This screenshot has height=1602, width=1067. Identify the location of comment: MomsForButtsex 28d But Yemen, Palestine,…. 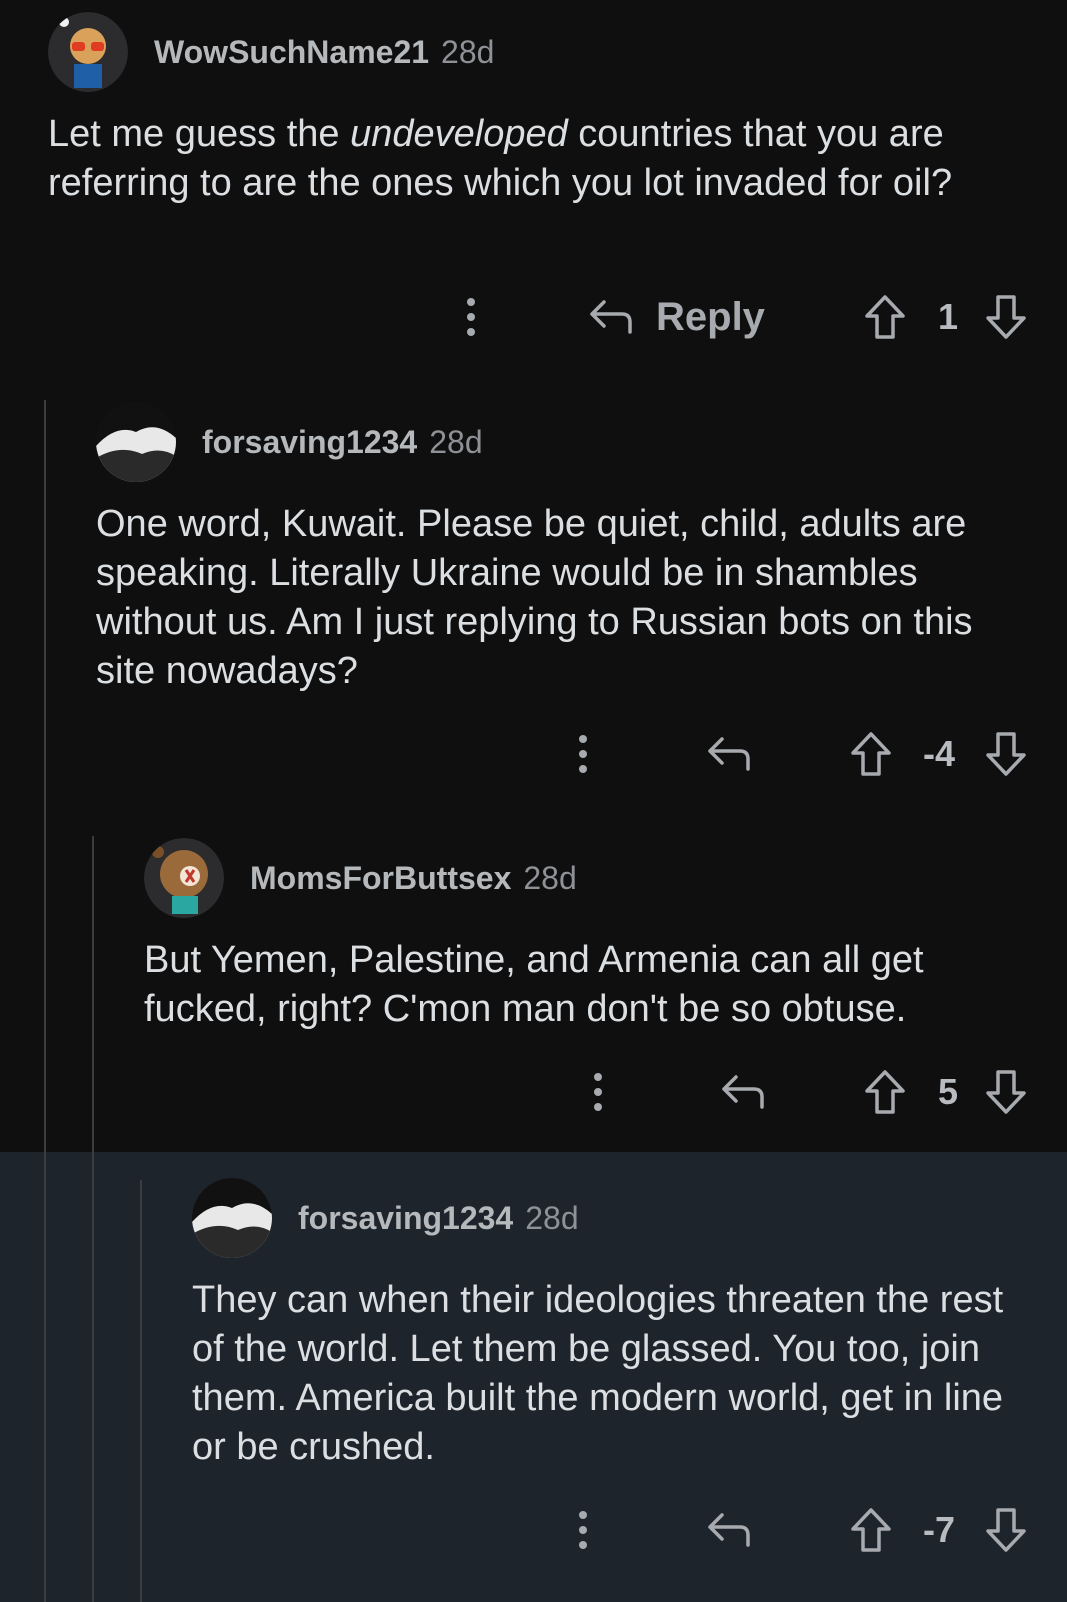
(605, 935).